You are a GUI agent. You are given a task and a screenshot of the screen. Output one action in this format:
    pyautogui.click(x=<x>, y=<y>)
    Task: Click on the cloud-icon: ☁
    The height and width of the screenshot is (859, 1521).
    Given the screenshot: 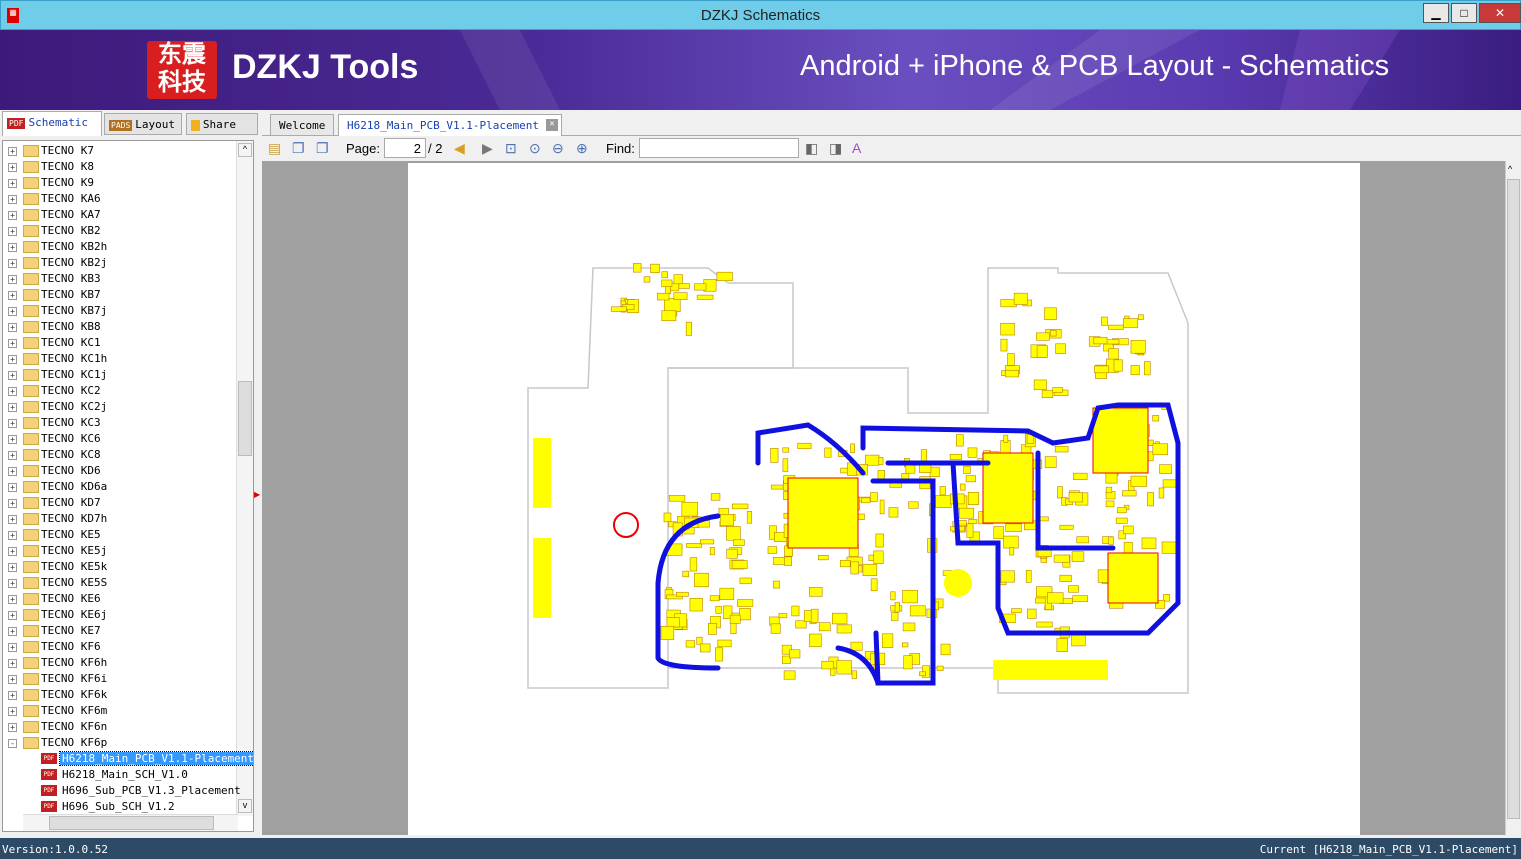 What is the action you would take?
    pyautogui.click(x=195, y=125)
    